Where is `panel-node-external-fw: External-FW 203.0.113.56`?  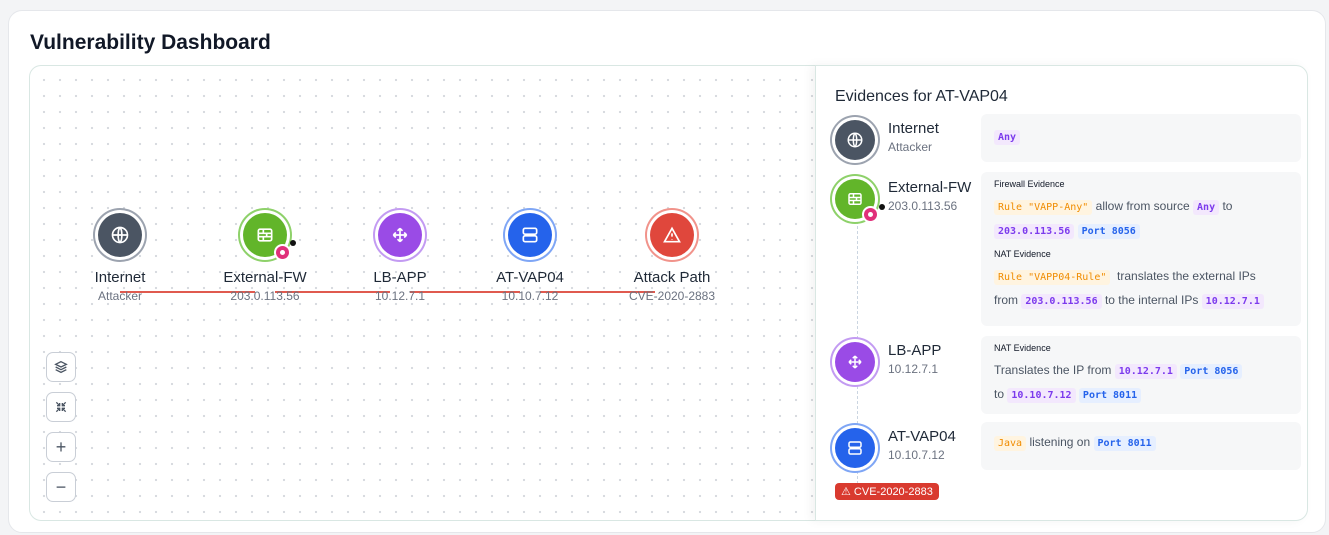
panel-node-external-fw: External-FW 203.0.113.56 is located at coordinates (910, 201).